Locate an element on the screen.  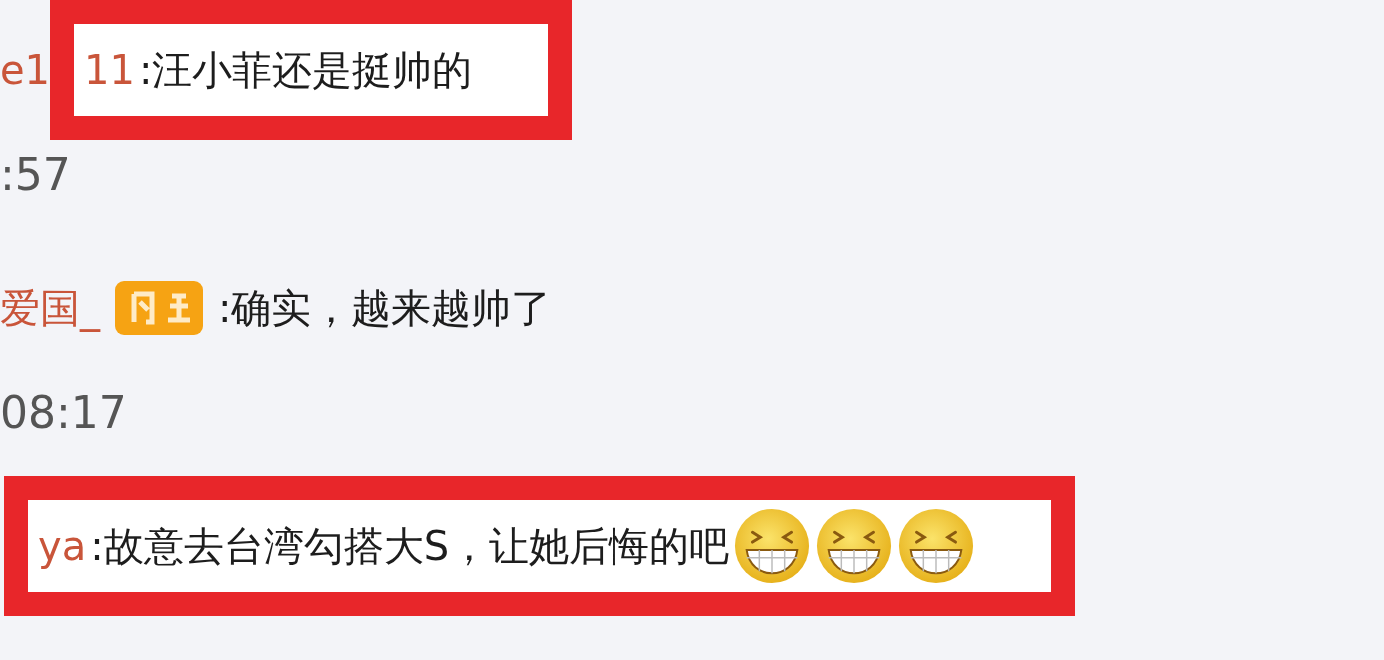
username: 11 is located at coordinates (109, 70).